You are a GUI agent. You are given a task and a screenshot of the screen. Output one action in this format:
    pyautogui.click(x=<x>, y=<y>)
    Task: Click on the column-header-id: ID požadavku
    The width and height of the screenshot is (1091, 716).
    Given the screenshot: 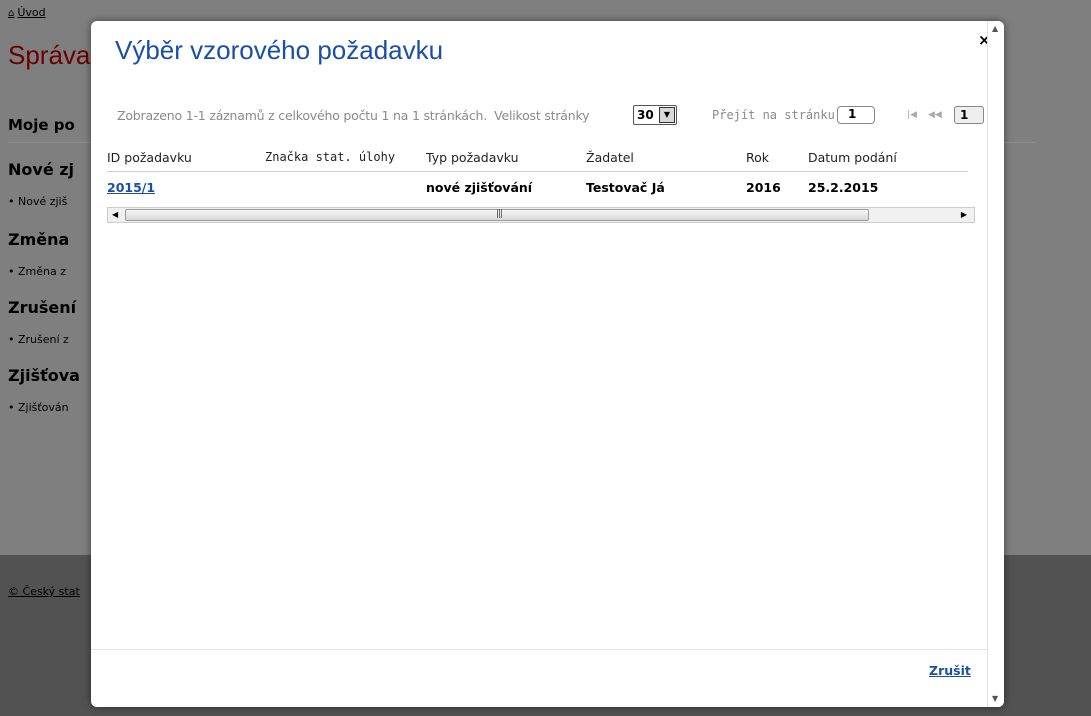 What is the action you would take?
    pyautogui.click(x=186, y=157)
    